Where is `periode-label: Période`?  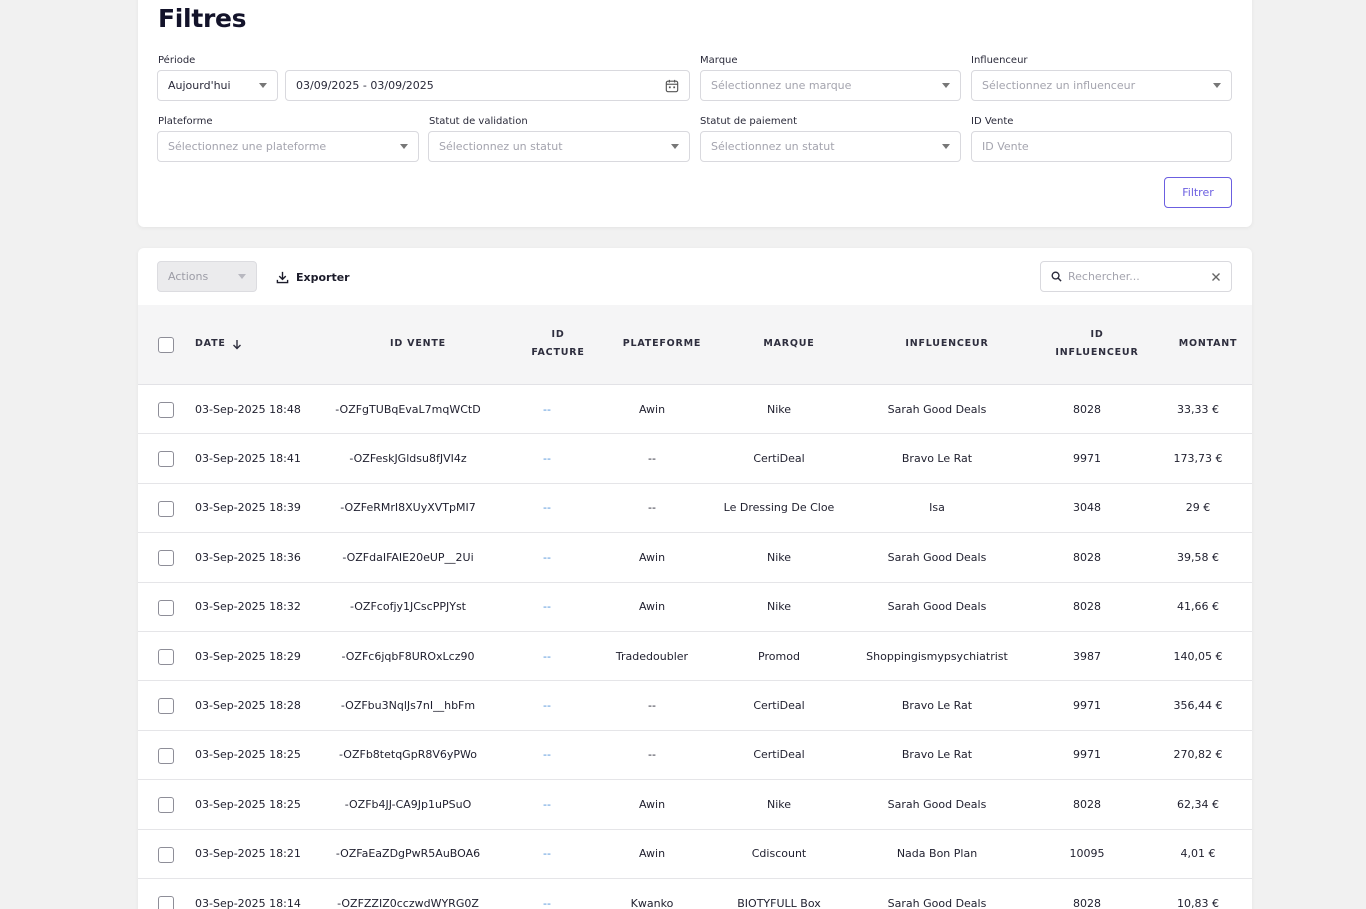
periode-label: Période is located at coordinates (177, 60).